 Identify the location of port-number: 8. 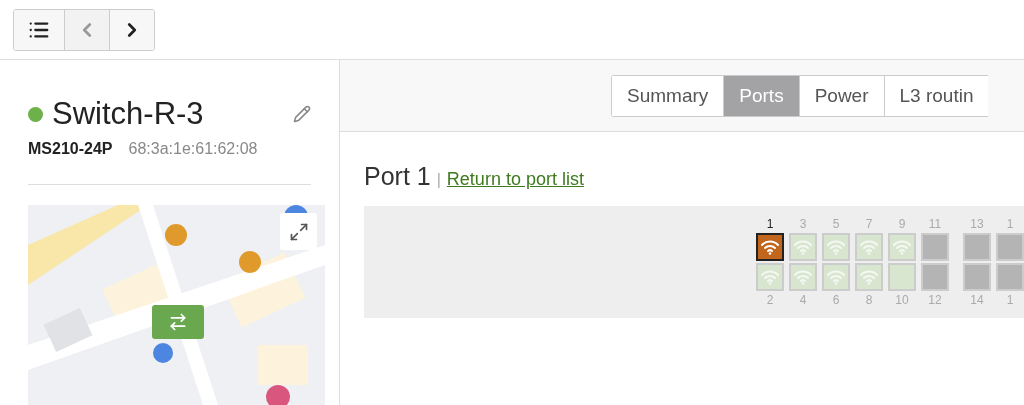
(869, 300).